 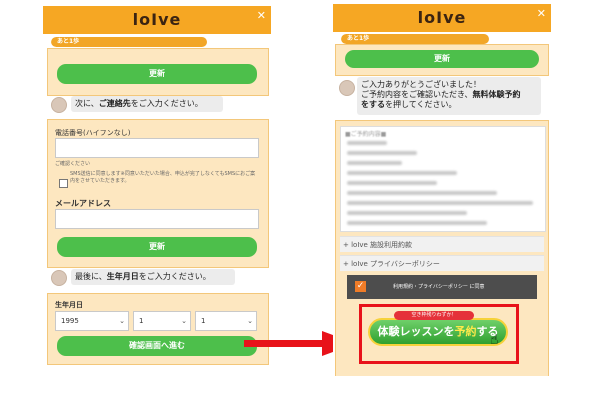 I want to click on reservation-summary: ■ご予約内容■, so click(x=443, y=179).